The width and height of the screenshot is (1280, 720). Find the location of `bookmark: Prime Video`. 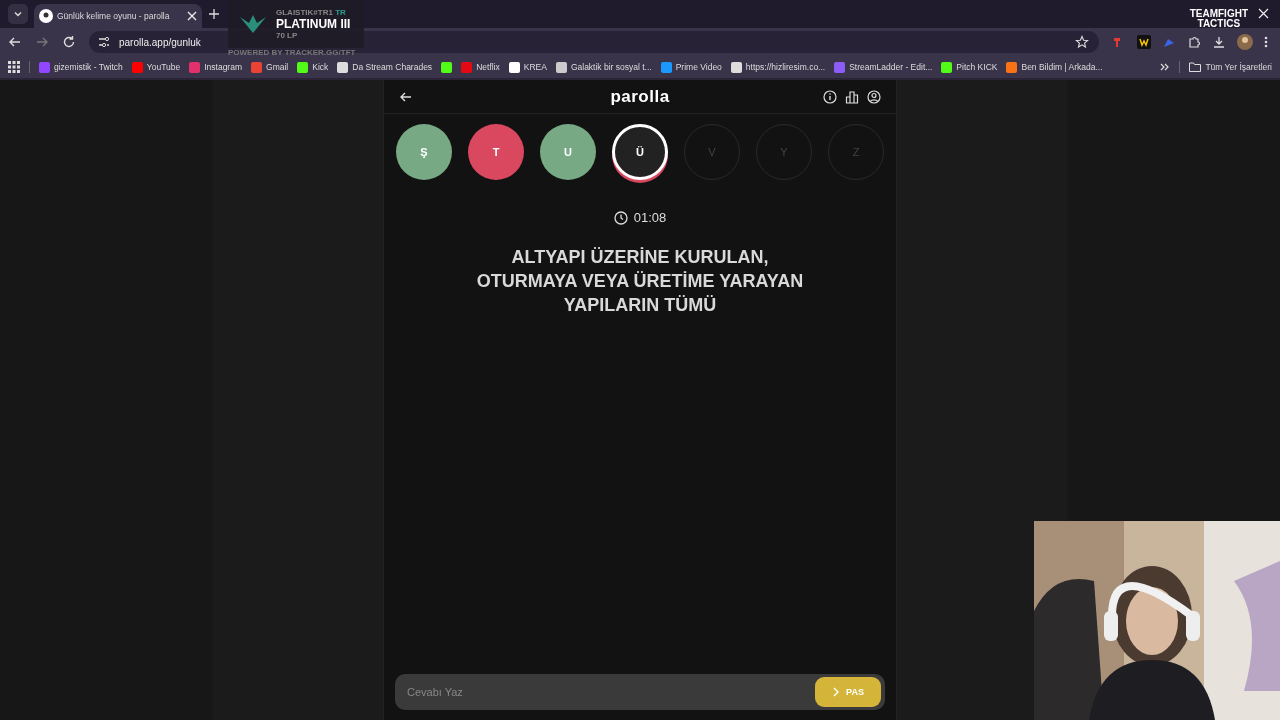

bookmark: Prime Video is located at coordinates (691, 67).